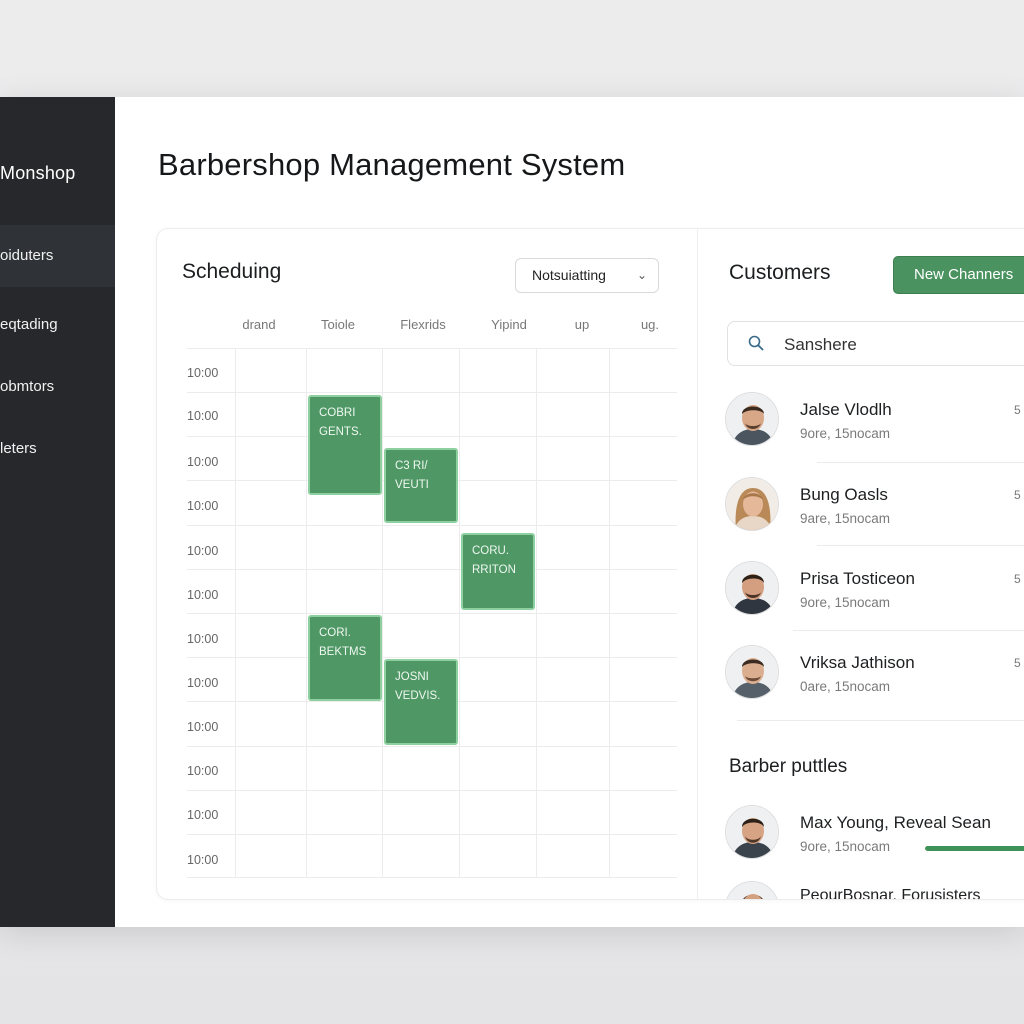  I want to click on sidebar-item-3: obmtors, so click(57, 387).